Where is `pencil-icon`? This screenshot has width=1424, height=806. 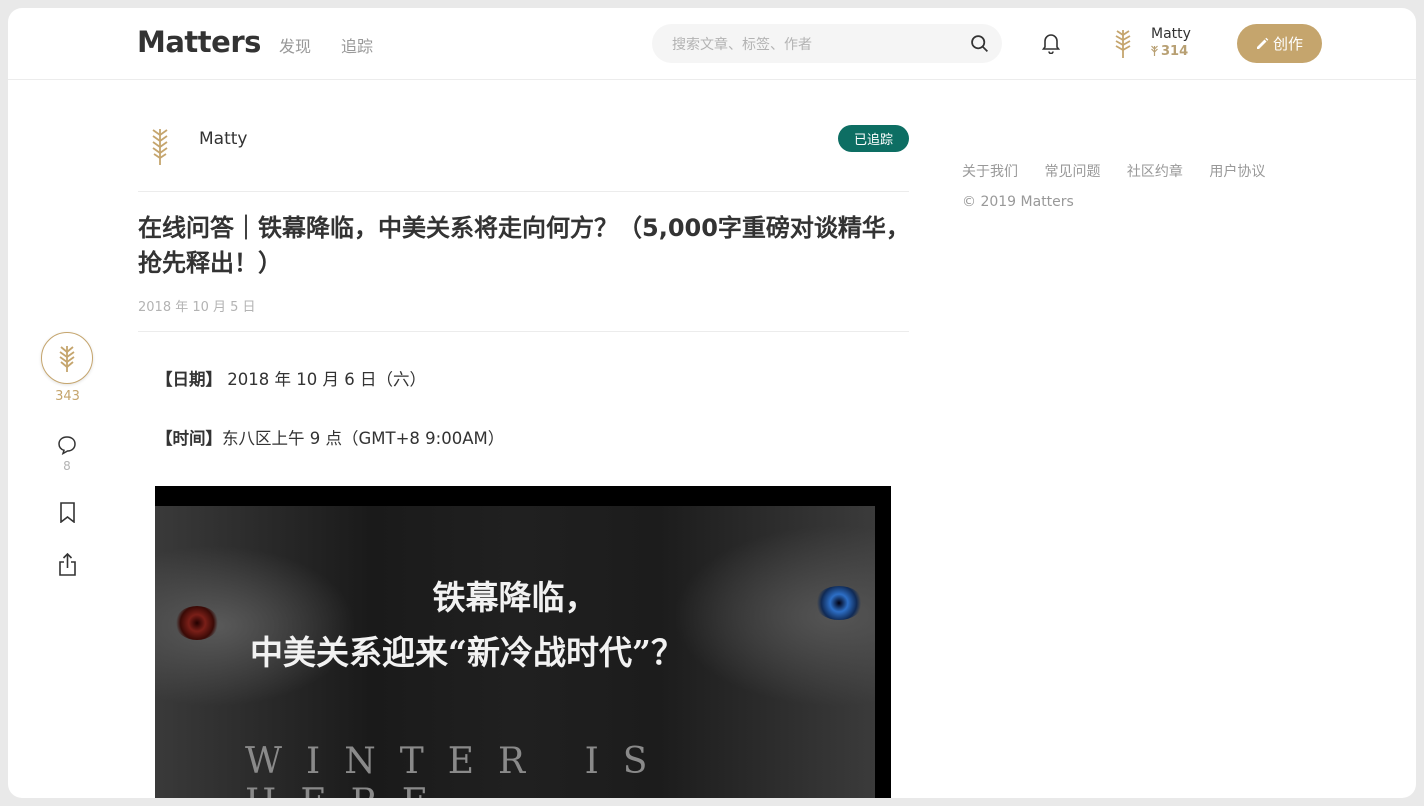
pencil-icon is located at coordinates (1262, 43).